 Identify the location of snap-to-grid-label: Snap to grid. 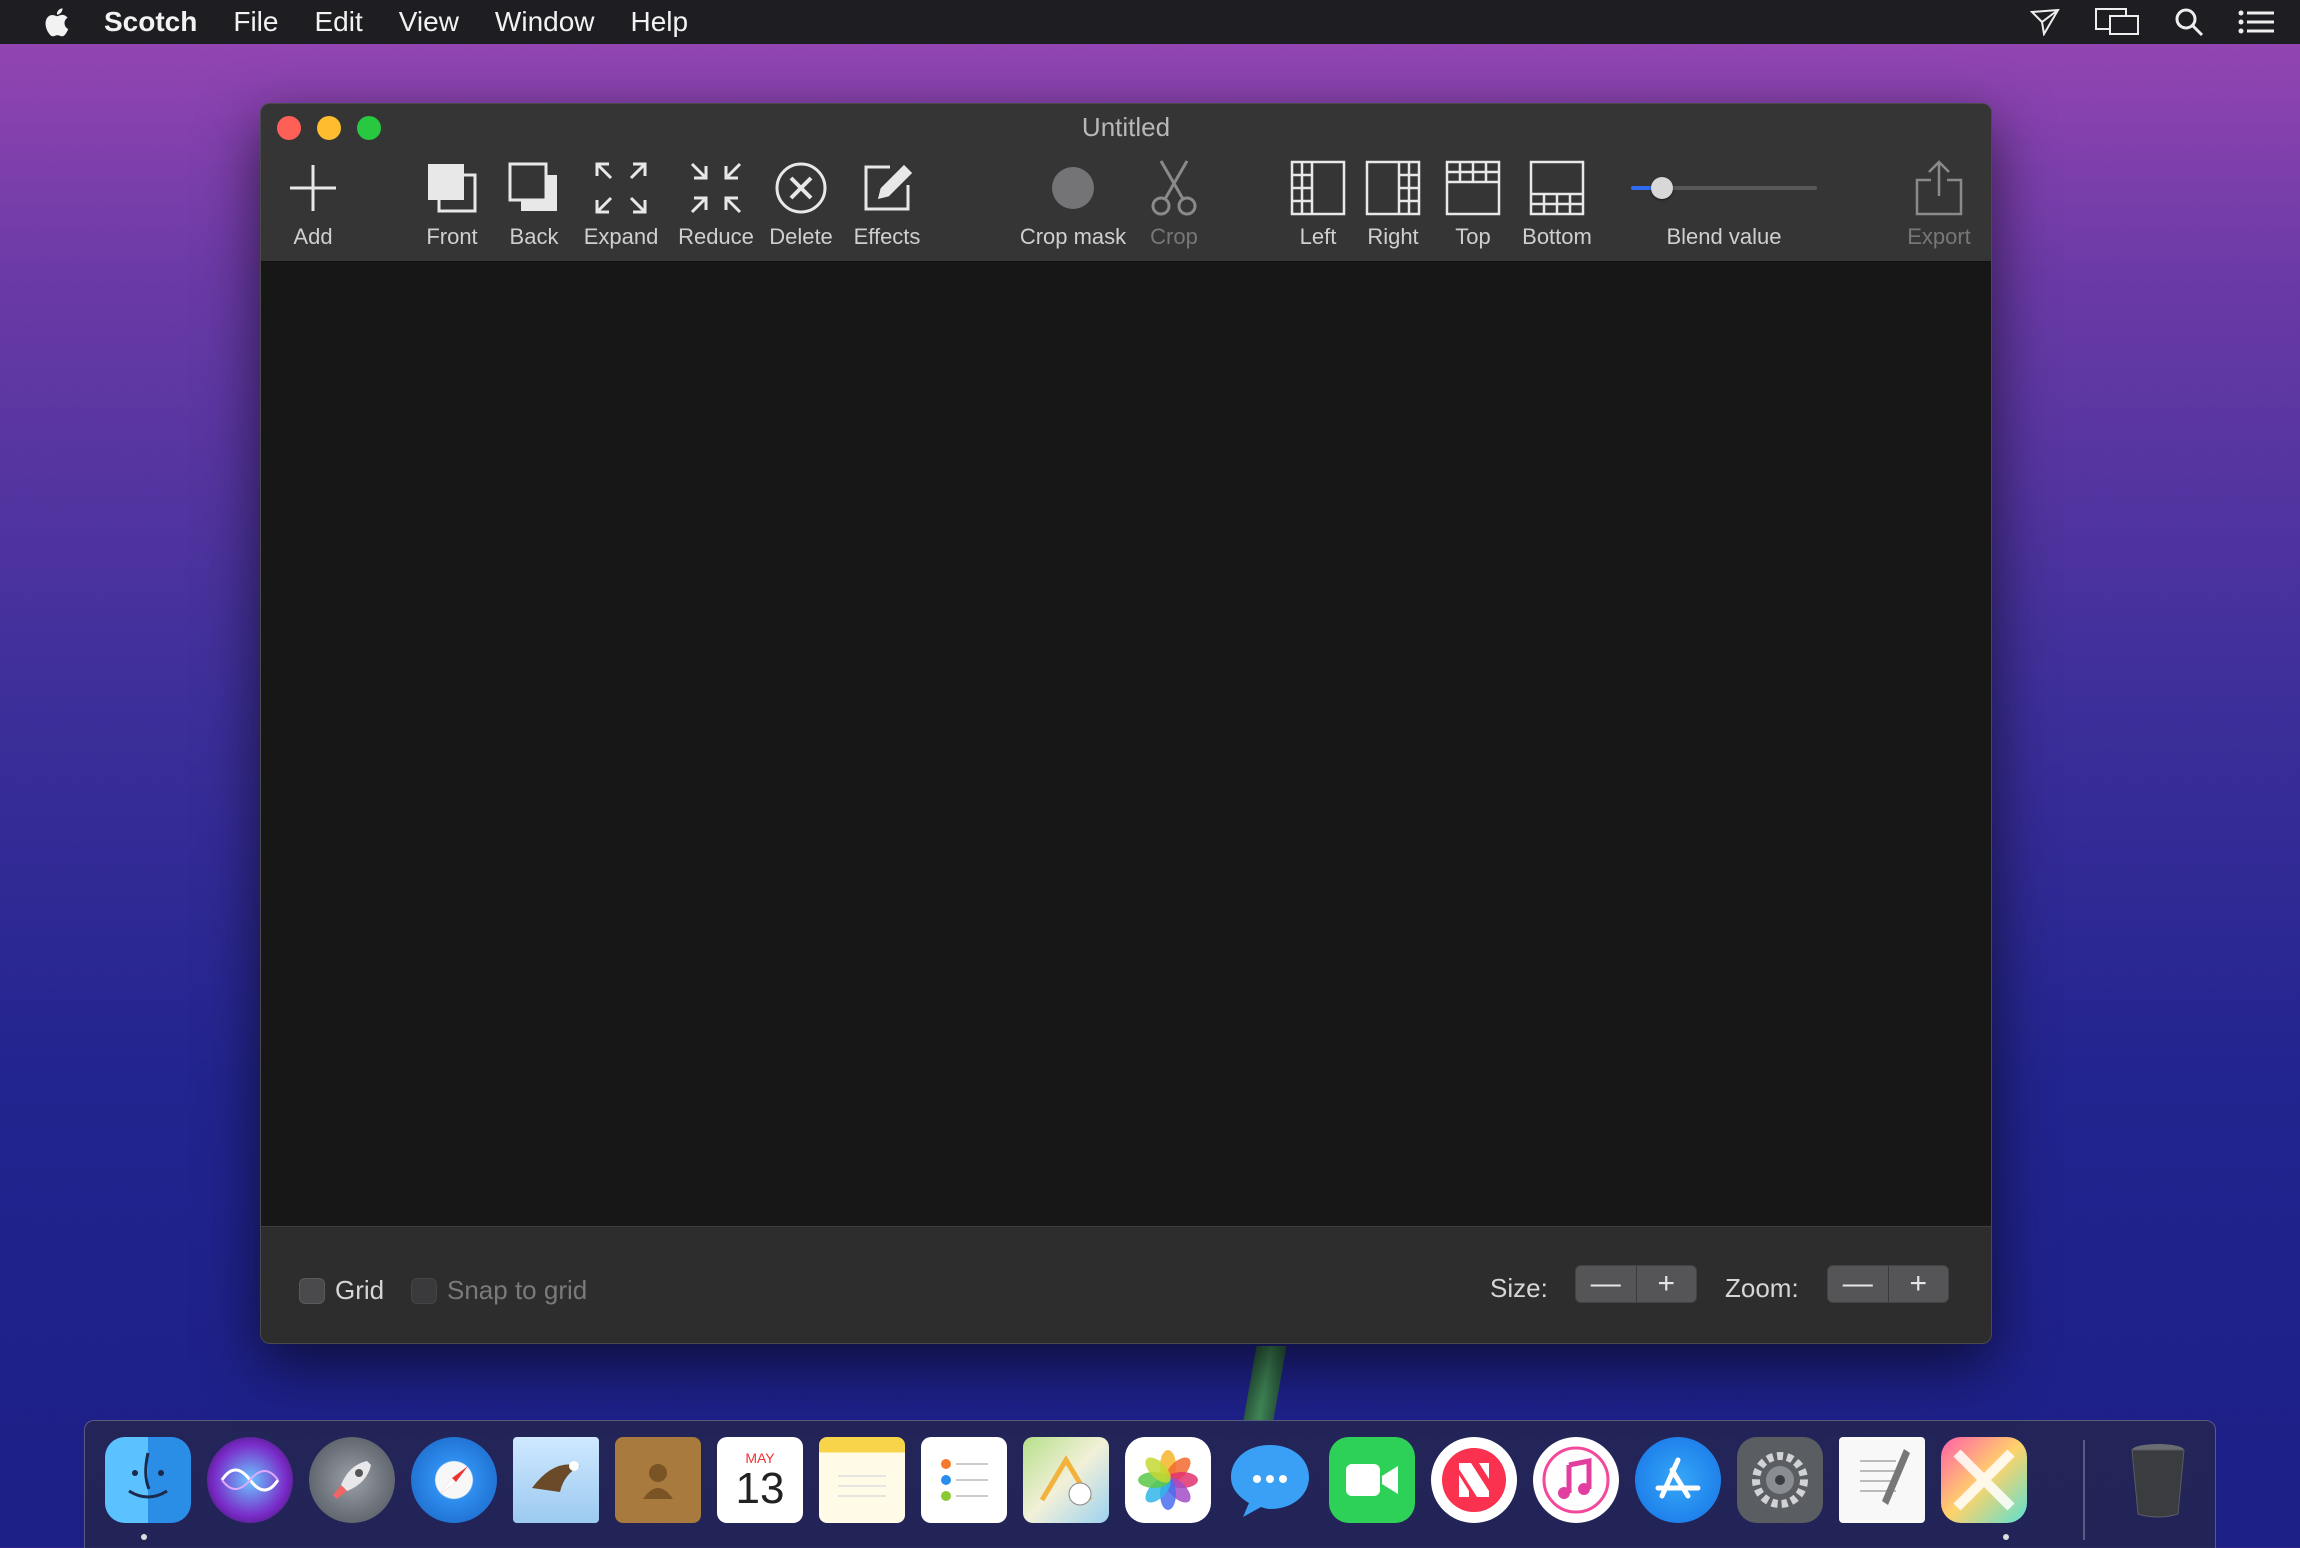
(517, 1290).